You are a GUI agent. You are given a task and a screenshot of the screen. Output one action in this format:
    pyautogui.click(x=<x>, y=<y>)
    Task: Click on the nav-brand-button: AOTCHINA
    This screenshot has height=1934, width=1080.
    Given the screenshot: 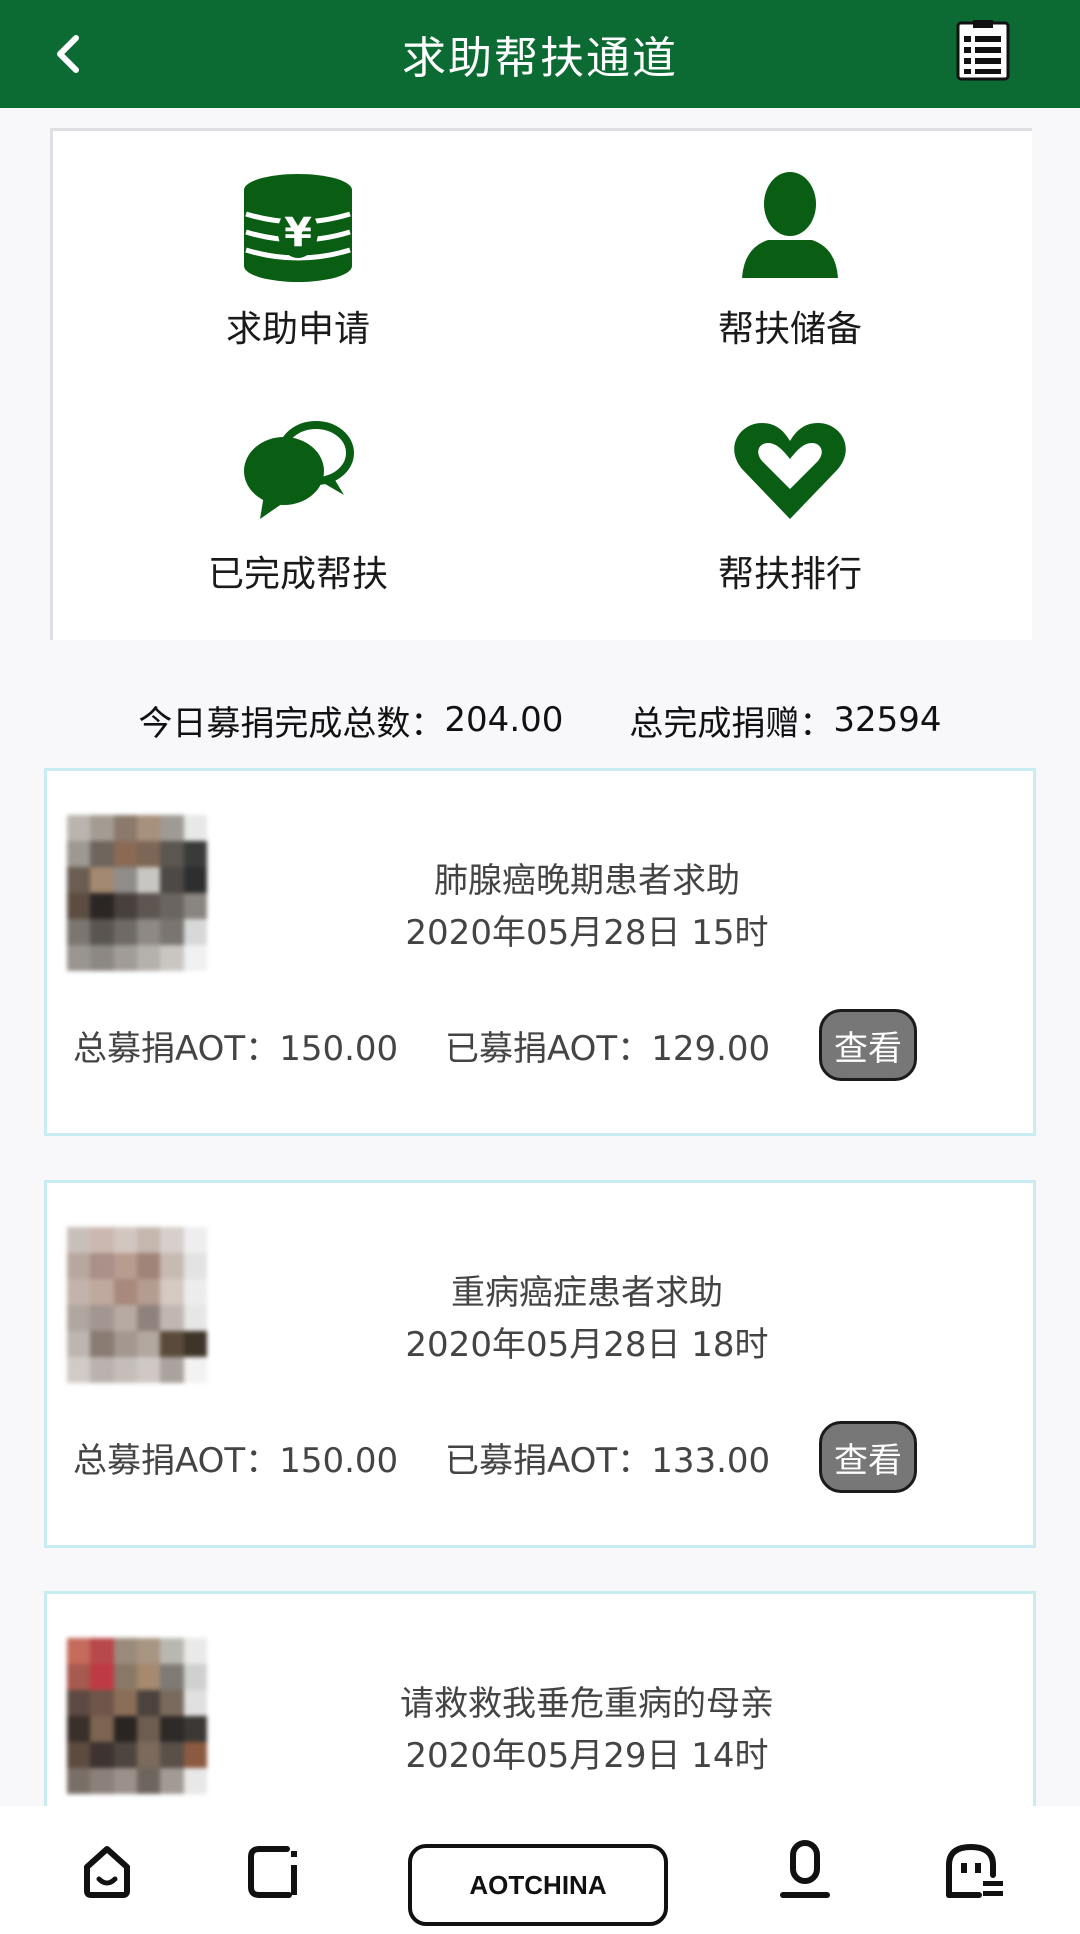 What is the action you would take?
    pyautogui.click(x=538, y=1885)
    